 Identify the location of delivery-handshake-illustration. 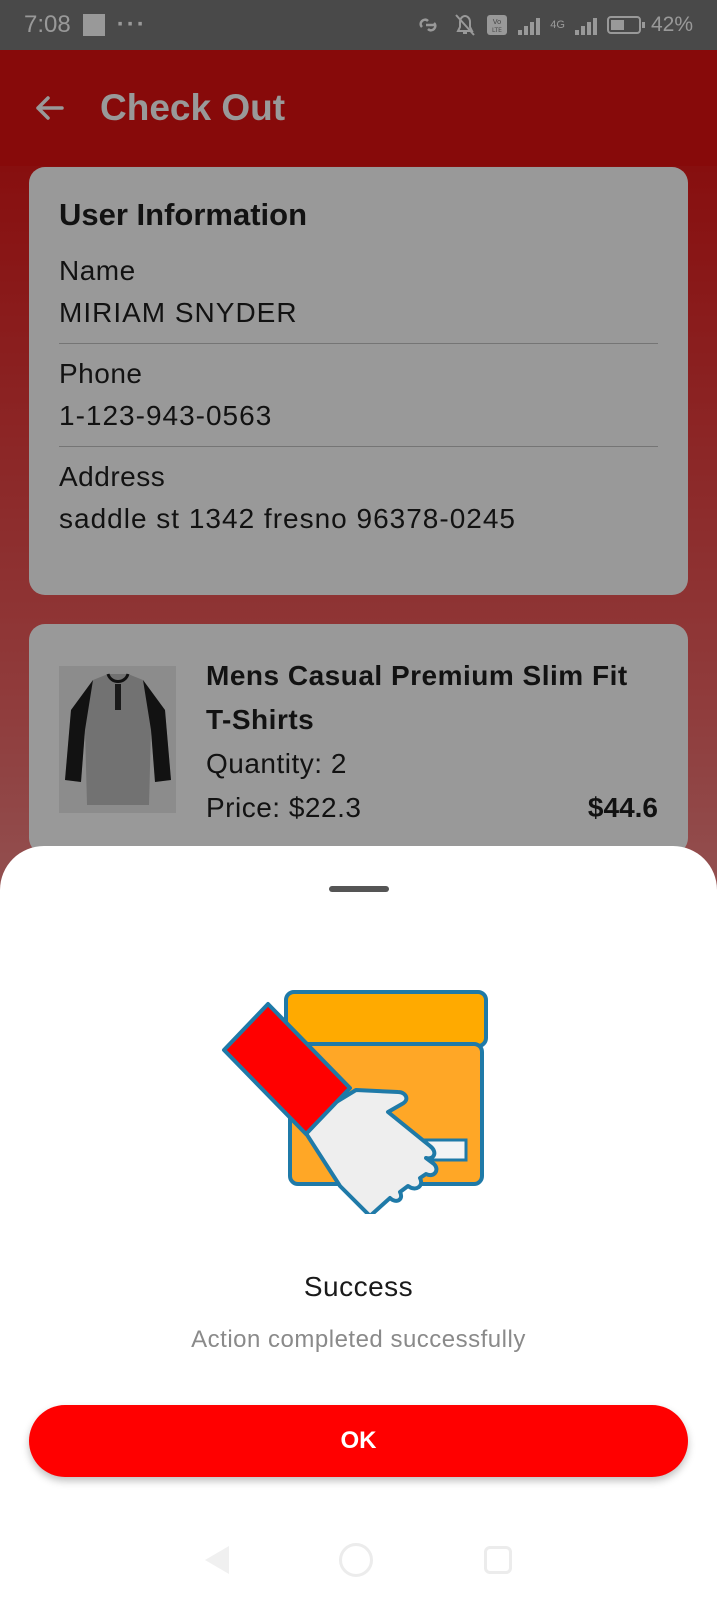
(355, 1102).